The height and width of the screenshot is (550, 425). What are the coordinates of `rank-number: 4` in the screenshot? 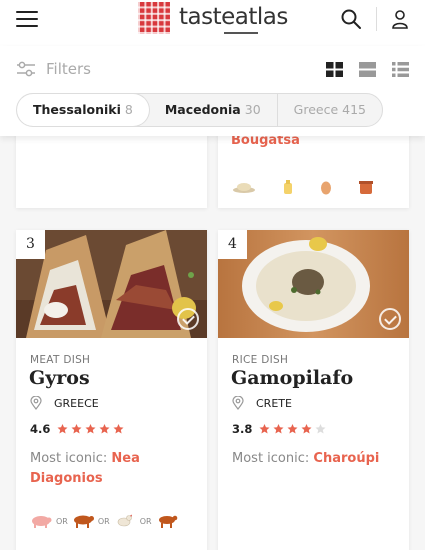 It's located at (232, 244).